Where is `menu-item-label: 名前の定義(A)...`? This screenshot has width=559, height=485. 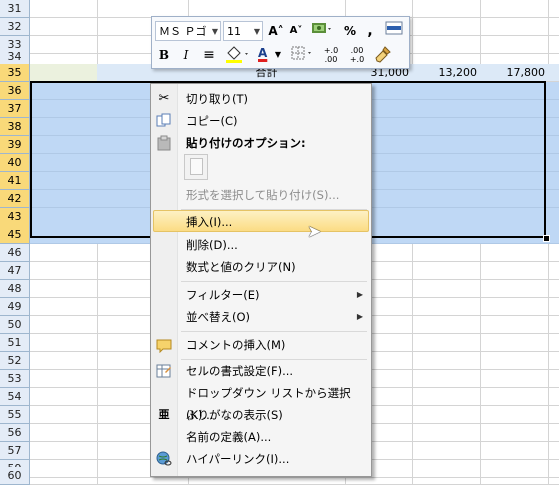
menu-item-label: 名前の定義(A)... is located at coordinates (229, 437).